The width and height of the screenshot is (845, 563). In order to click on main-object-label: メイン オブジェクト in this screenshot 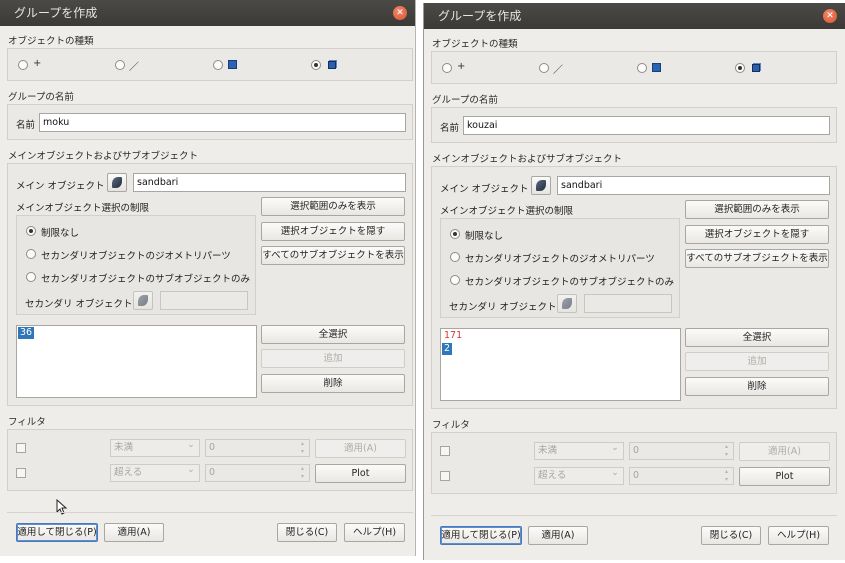, I will do `click(484, 189)`.